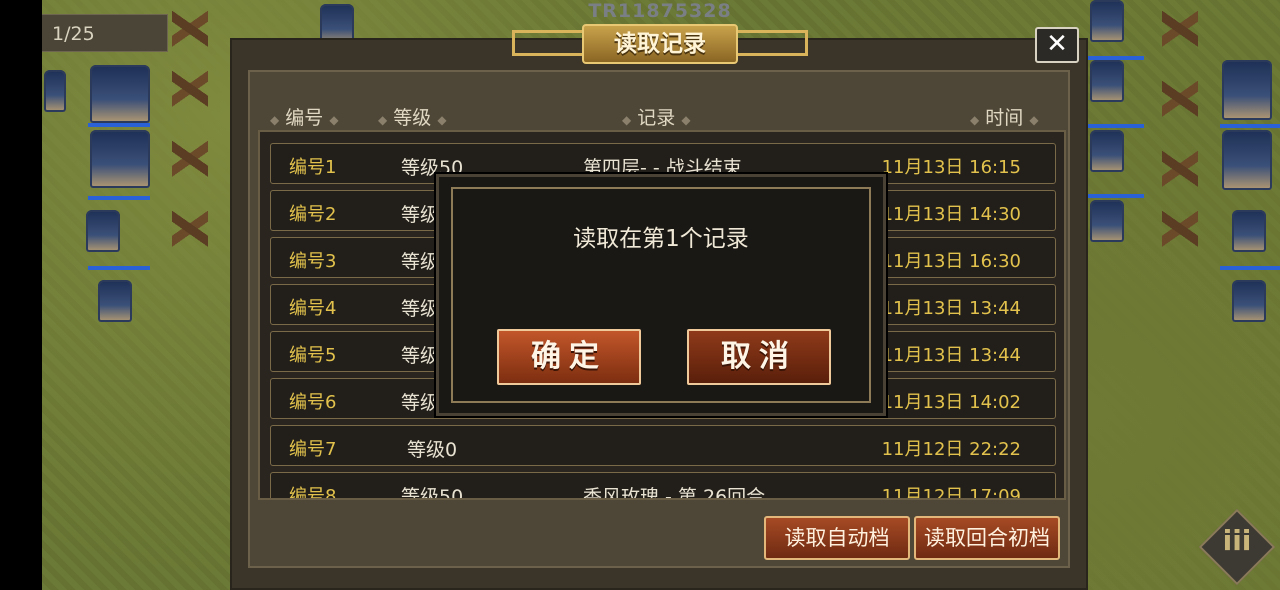 The width and height of the screenshot is (1280, 590). I want to click on record-row-7: 编号7 等级0 11月12日 22:22, so click(663, 445).